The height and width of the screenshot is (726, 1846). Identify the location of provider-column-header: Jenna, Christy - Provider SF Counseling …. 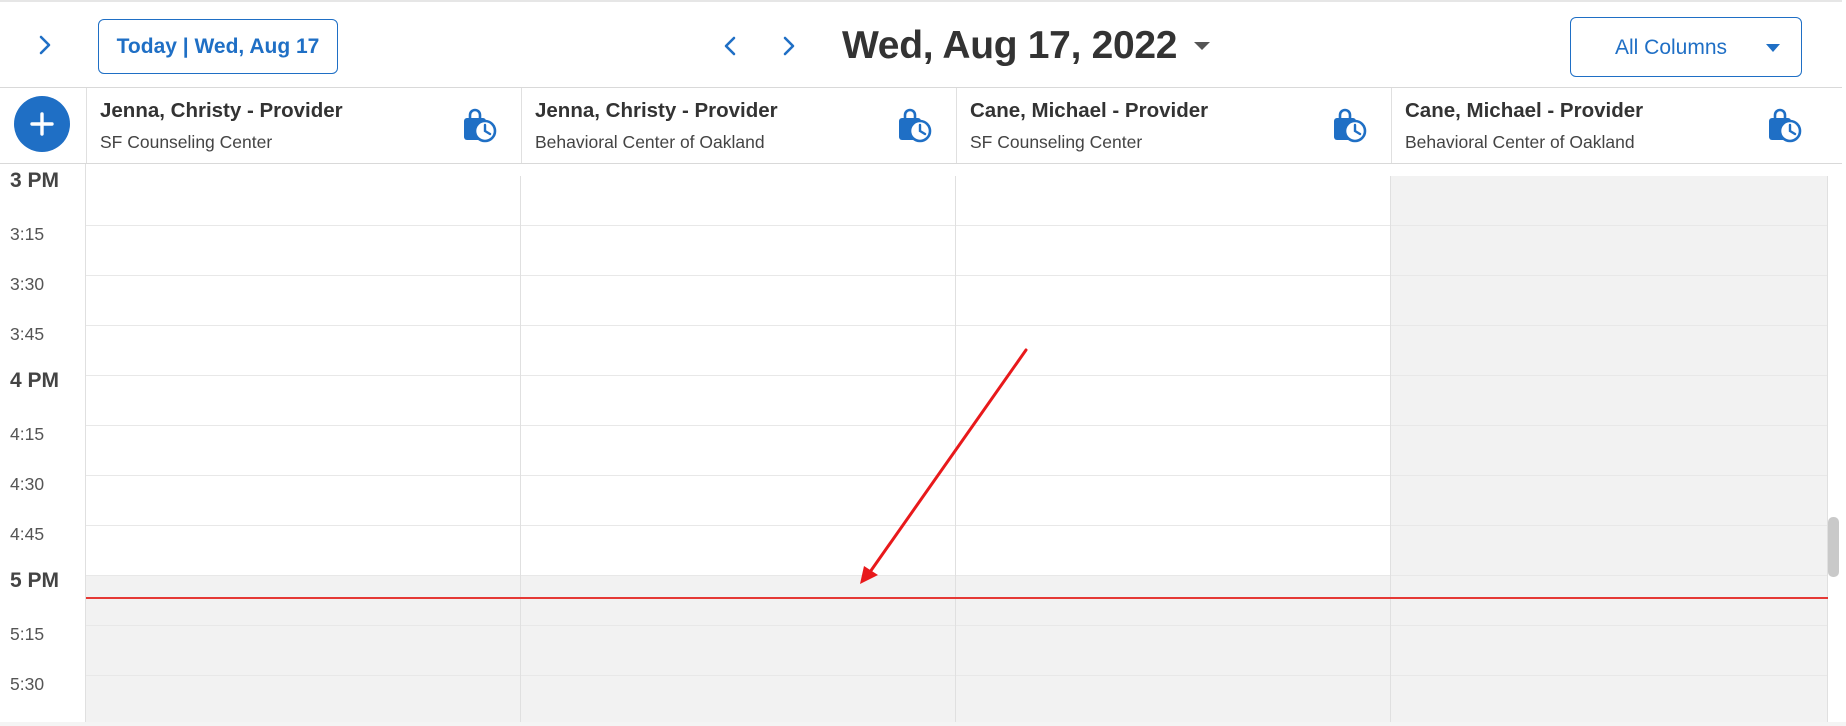
(303, 125).